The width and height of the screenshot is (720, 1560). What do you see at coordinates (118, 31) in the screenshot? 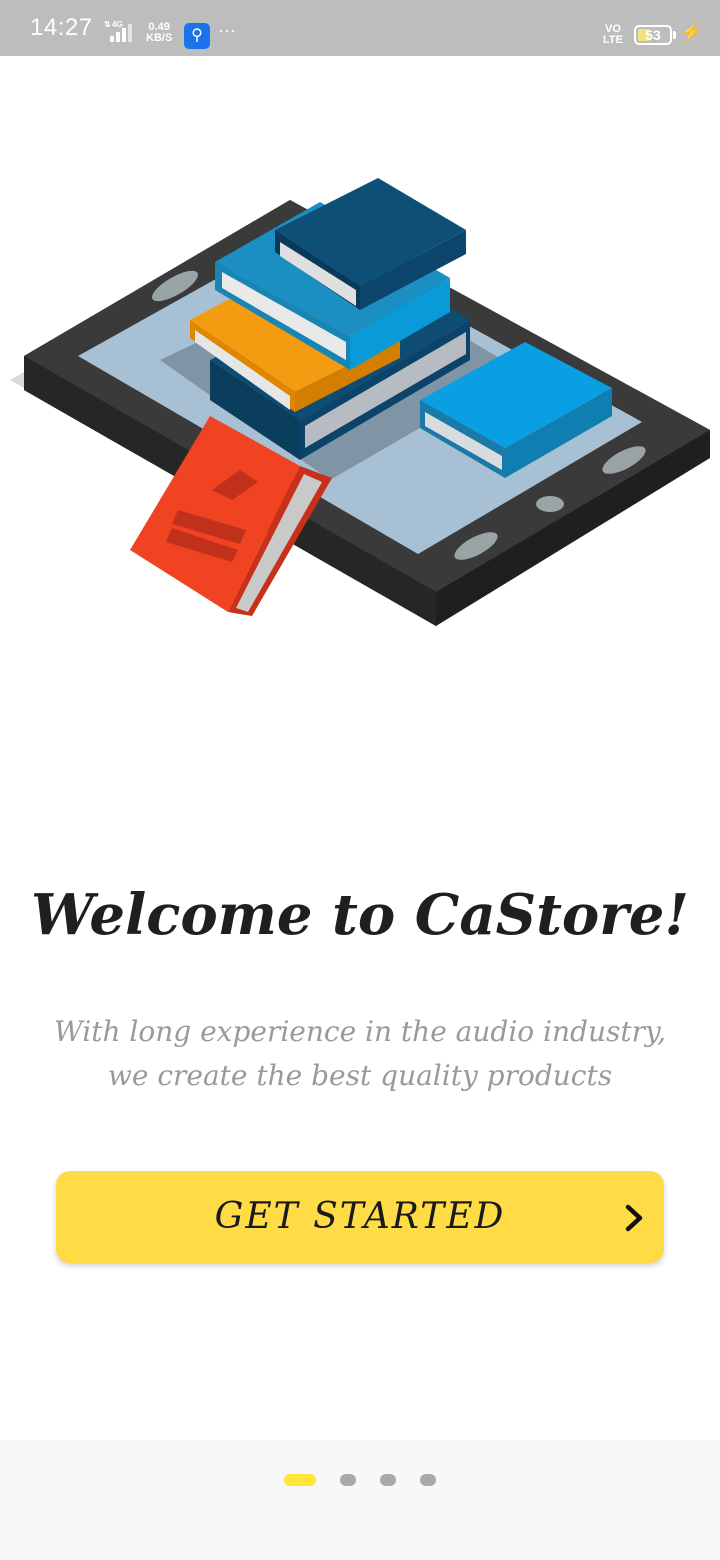
I see `signal-icon: ⇅ 4G` at bounding box center [118, 31].